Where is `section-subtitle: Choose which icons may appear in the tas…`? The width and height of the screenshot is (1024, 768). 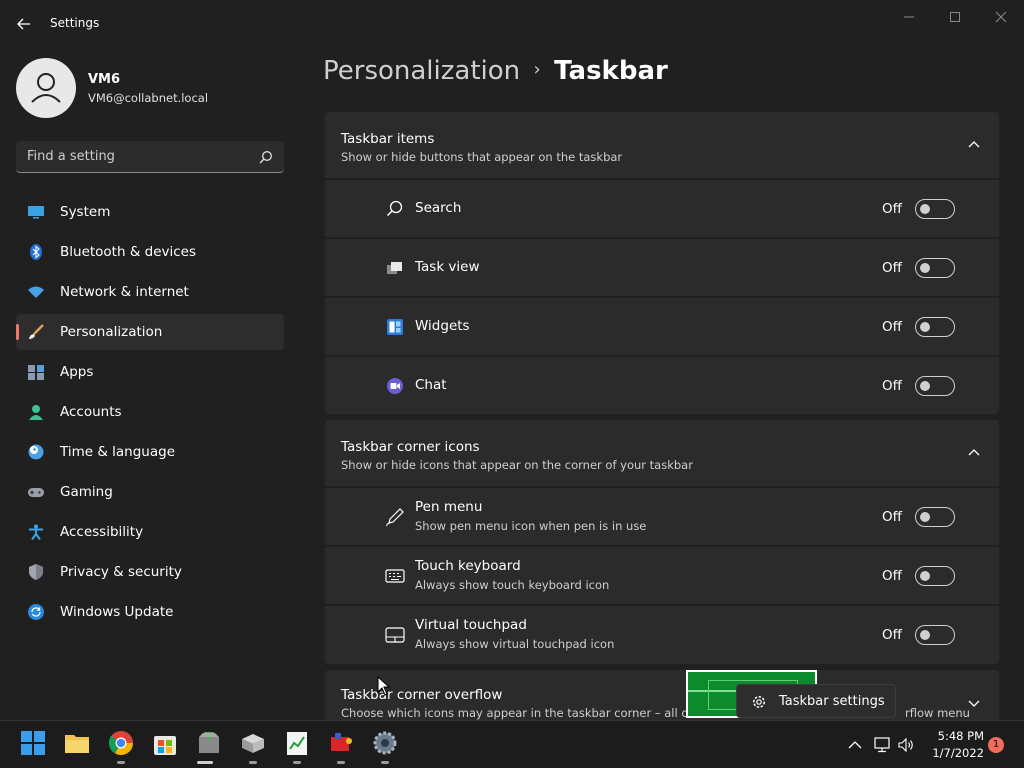 section-subtitle: Choose which icons may appear in the tas… is located at coordinates (526, 713).